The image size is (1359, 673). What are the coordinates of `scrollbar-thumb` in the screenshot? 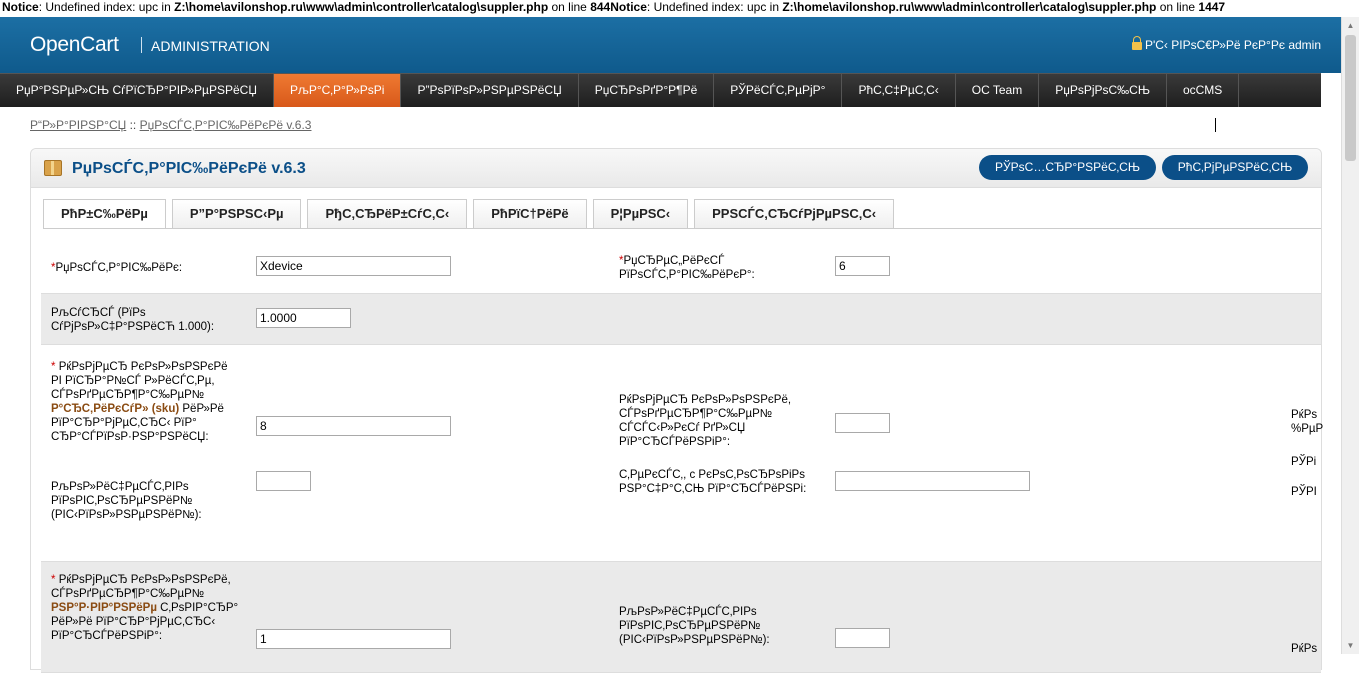 It's located at (1350, 98).